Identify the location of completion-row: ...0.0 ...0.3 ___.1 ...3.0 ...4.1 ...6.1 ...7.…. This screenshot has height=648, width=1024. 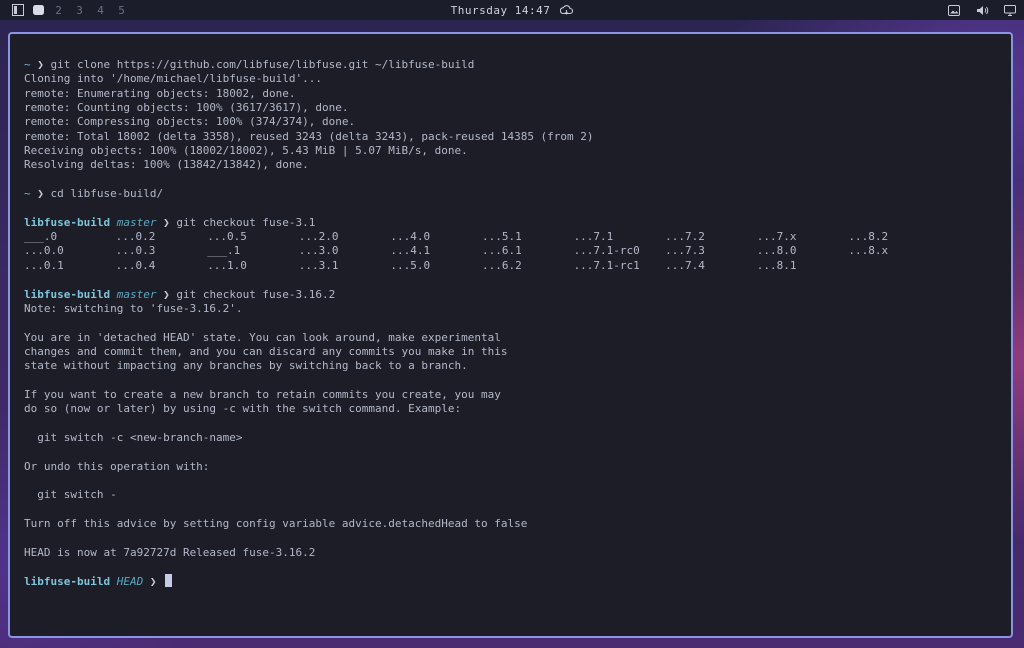
(512, 251).